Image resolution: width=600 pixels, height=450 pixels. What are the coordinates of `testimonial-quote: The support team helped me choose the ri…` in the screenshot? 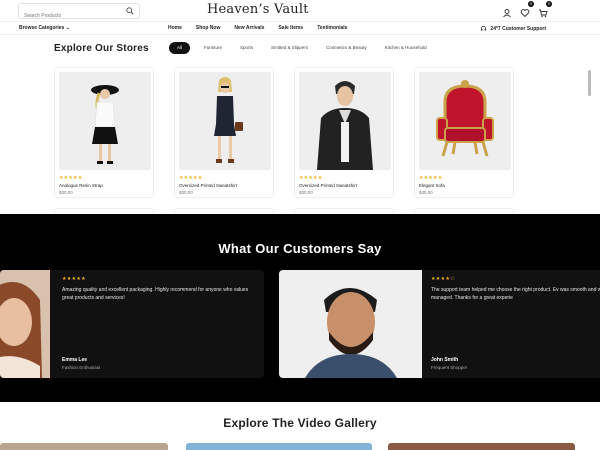 It's located at (515, 294).